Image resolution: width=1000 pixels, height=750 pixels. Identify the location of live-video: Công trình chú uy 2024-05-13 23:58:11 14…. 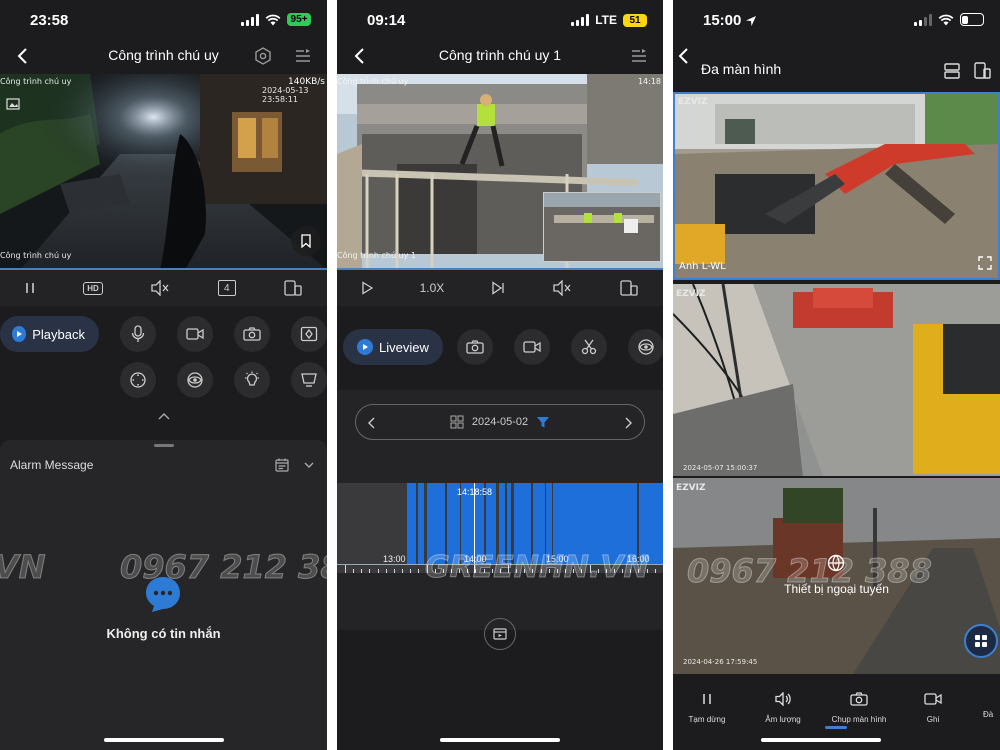
(163, 172).